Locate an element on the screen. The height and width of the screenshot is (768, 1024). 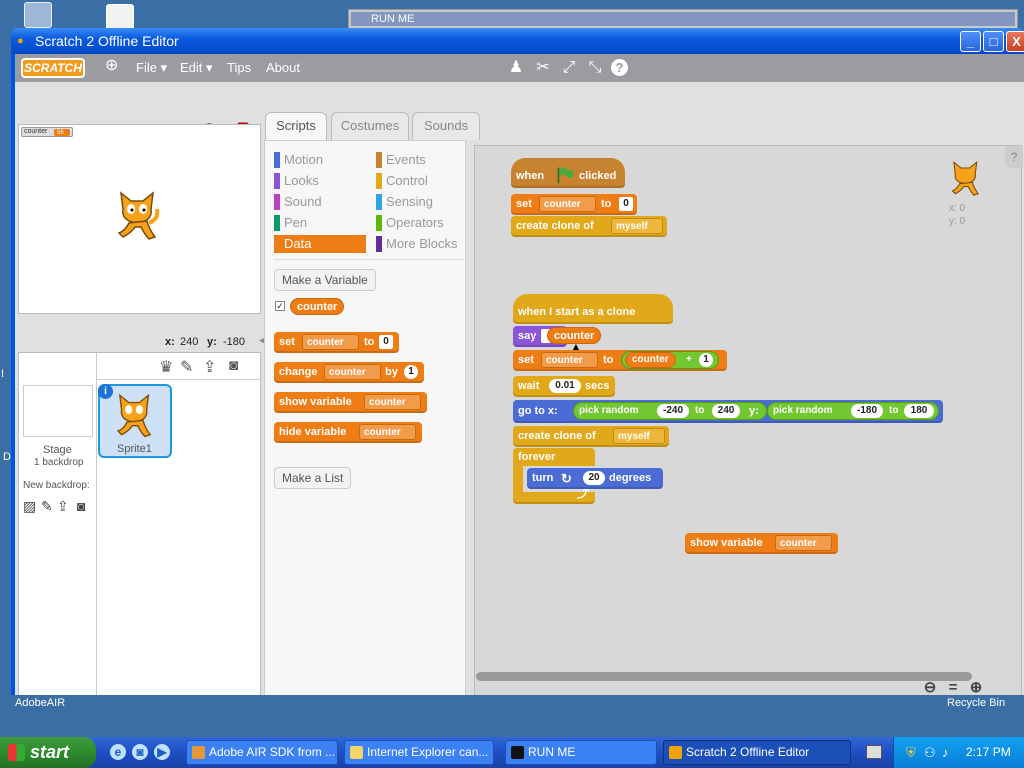
category-sound: Sound is located at coordinates (320, 202).